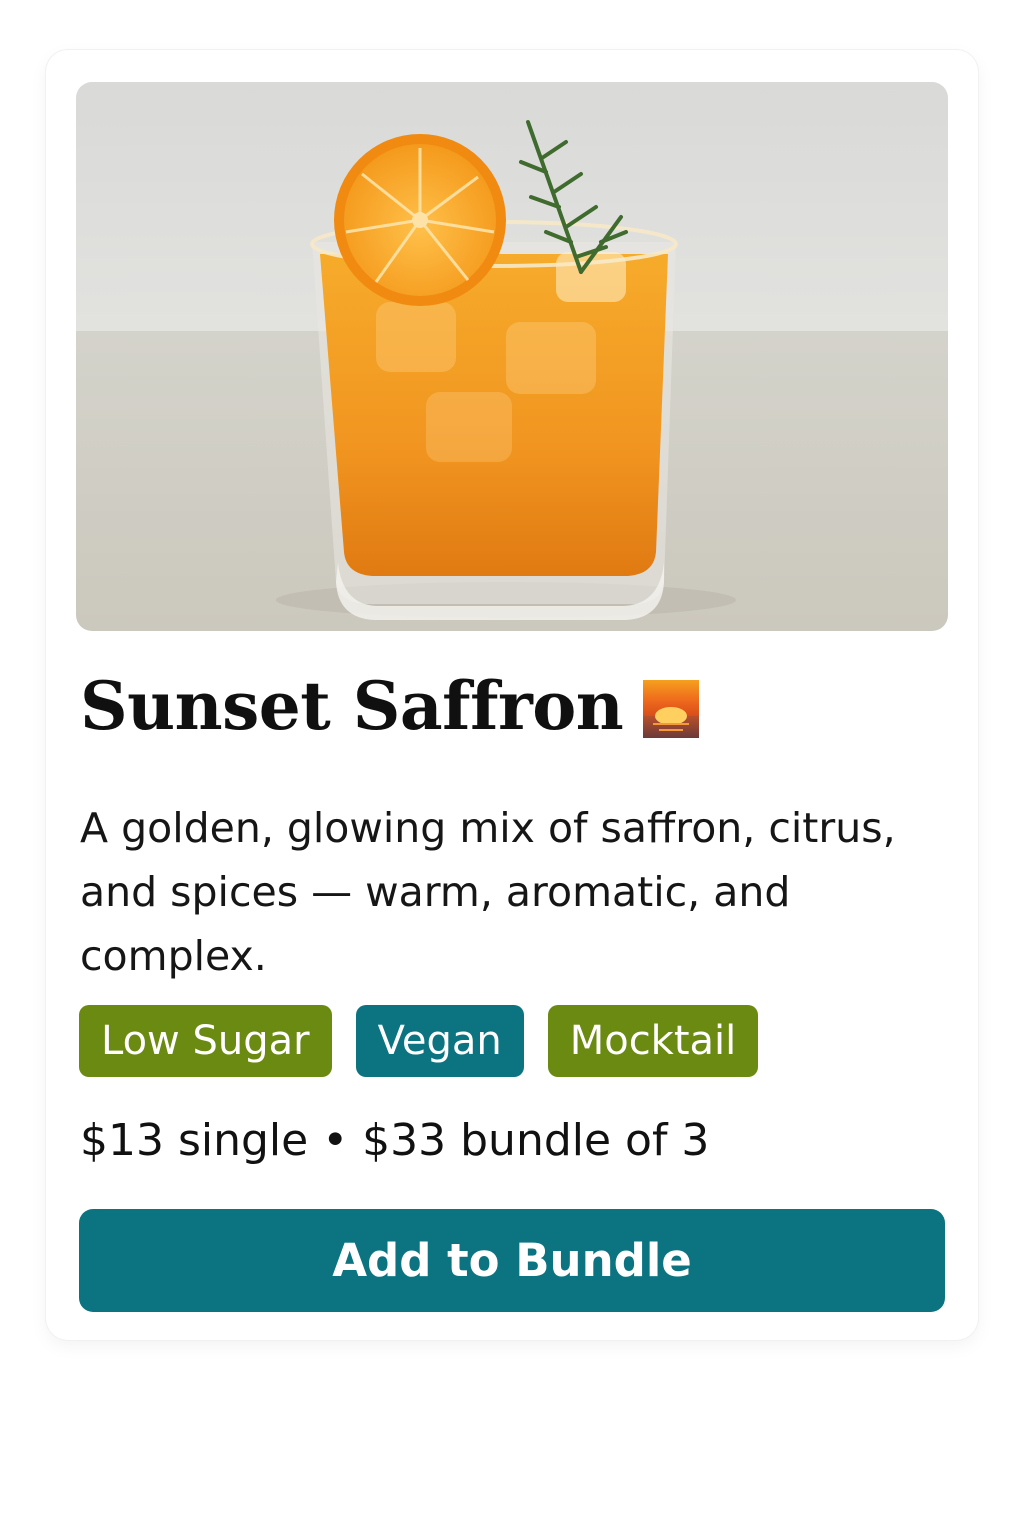 The height and width of the screenshot is (1536, 1024). I want to click on tag-list: Low Sugar Vegan Mocktail, so click(419, 1041).